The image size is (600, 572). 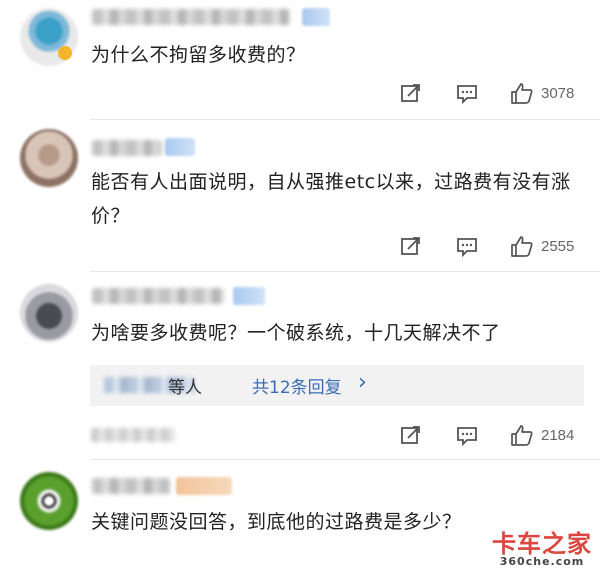 What do you see at coordinates (558, 246) in the screenshot?
I see `like-count: 2555` at bounding box center [558, 246].